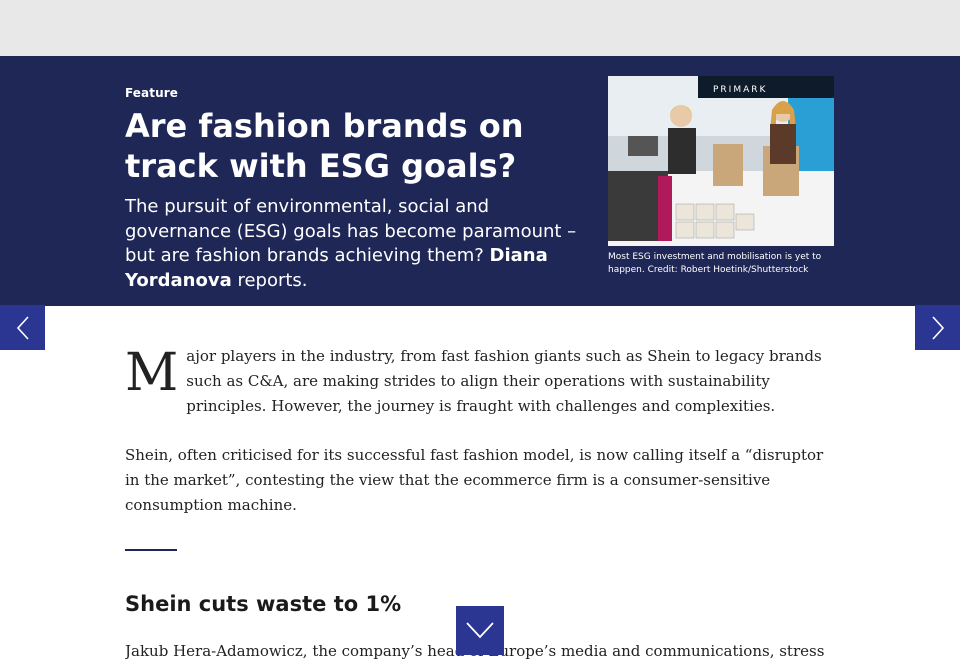 The image size is (960, 664). What do you see at coordinates (269, 280) in the screenshot?
I see `standfirst-tail: reports.` at bounding box center [269, 280].